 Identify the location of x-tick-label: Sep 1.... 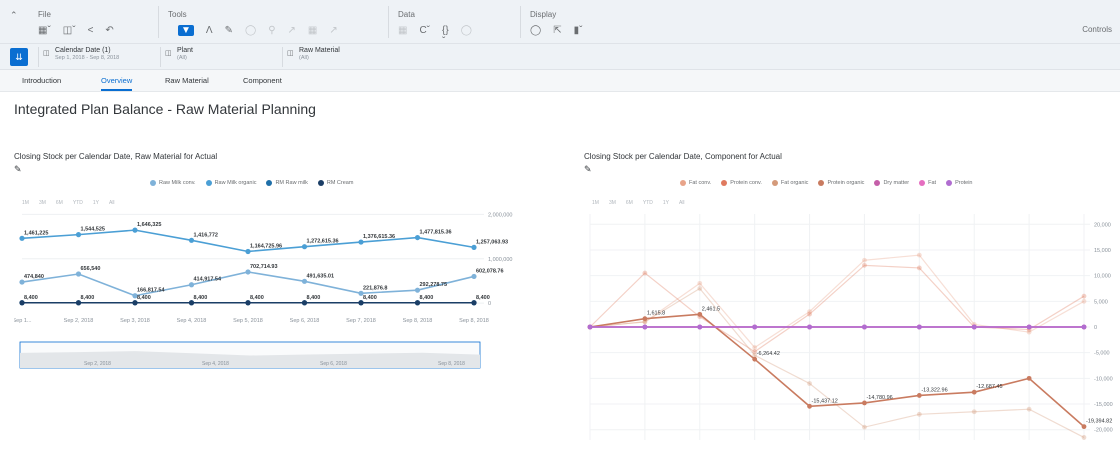
(23, 321).